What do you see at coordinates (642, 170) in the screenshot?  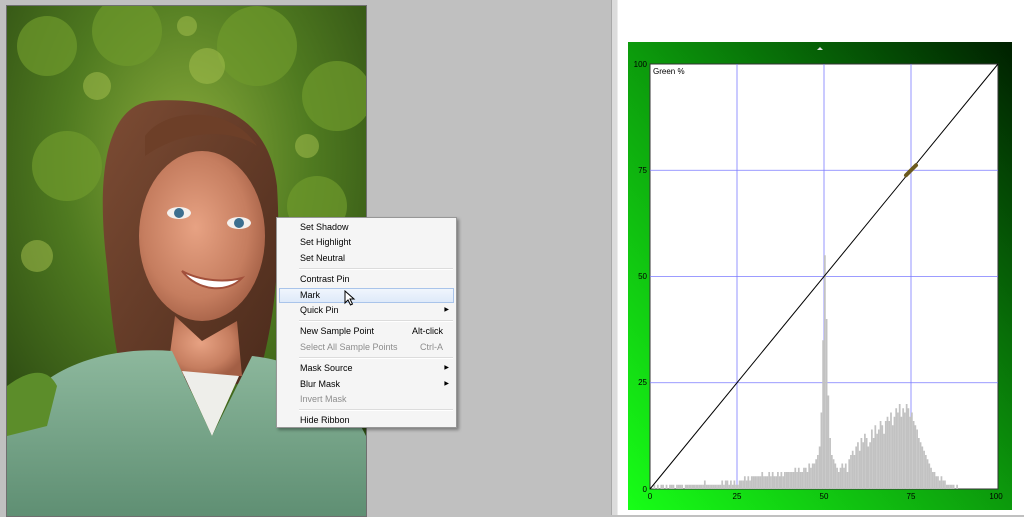 I see `y-tick-label: 75` at bounding box center [642, 170].